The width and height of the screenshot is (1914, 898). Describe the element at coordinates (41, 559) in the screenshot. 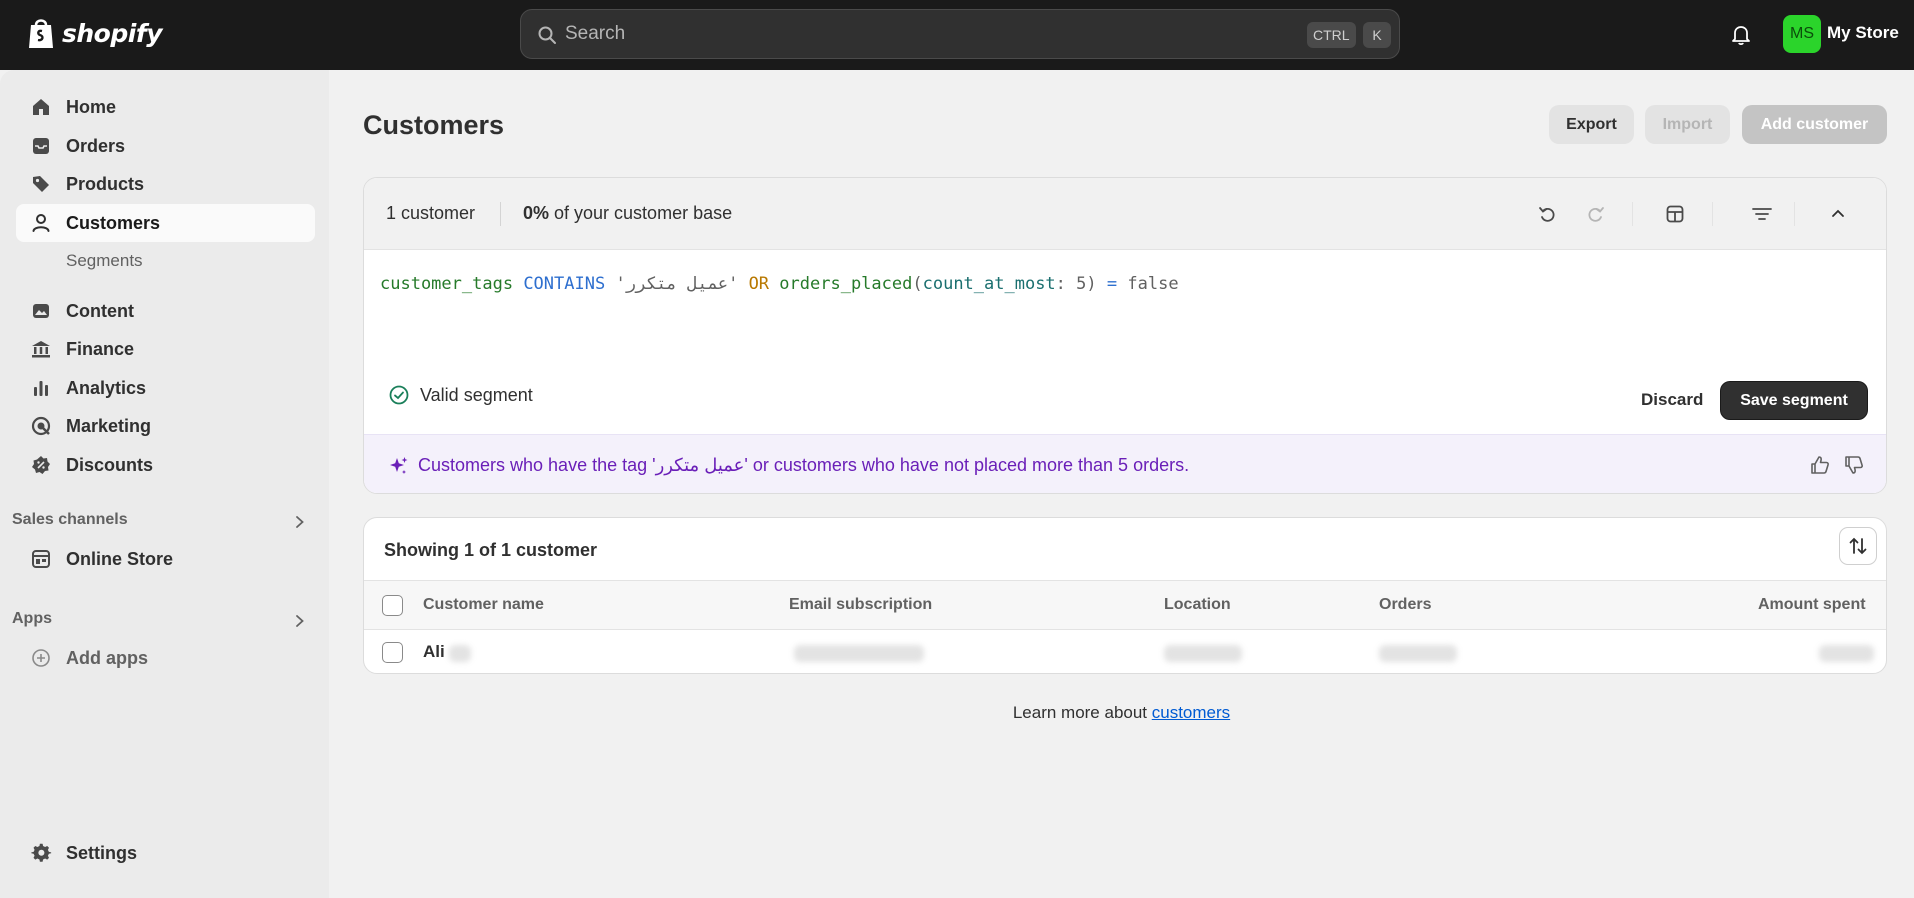

I see `store-icon` at that location.